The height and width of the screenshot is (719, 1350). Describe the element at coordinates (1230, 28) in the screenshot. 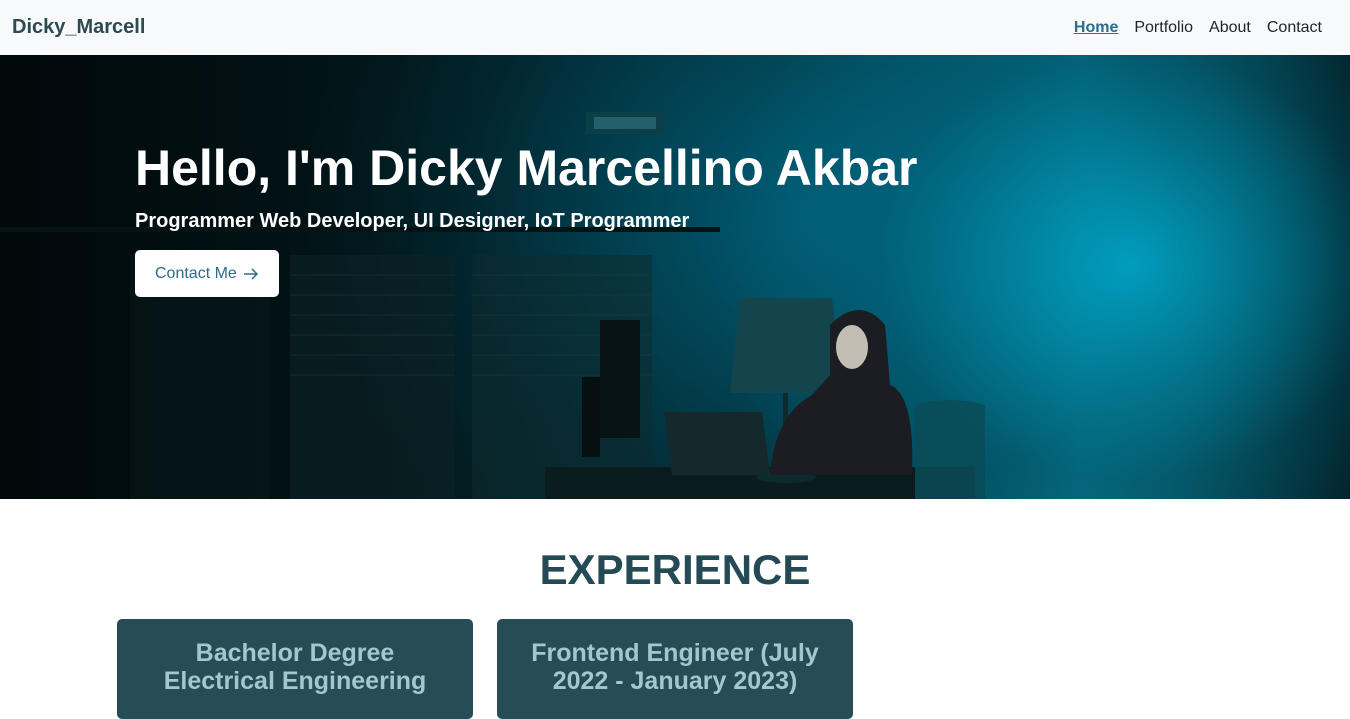

I see `nav-link-about: About` at that location.